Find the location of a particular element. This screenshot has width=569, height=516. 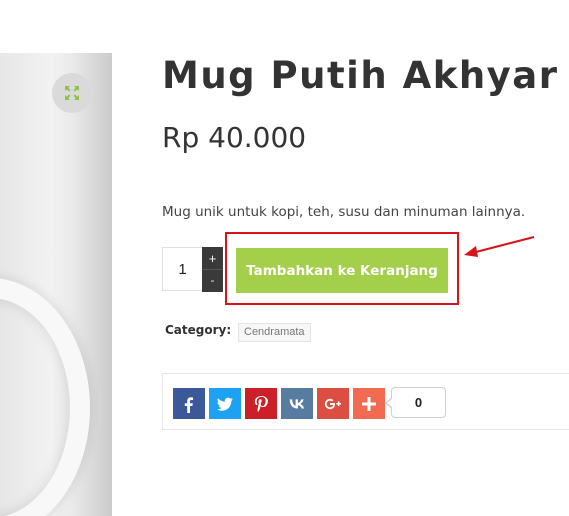

product-price: Rp 40.000 is located at coordinates (234, 137).